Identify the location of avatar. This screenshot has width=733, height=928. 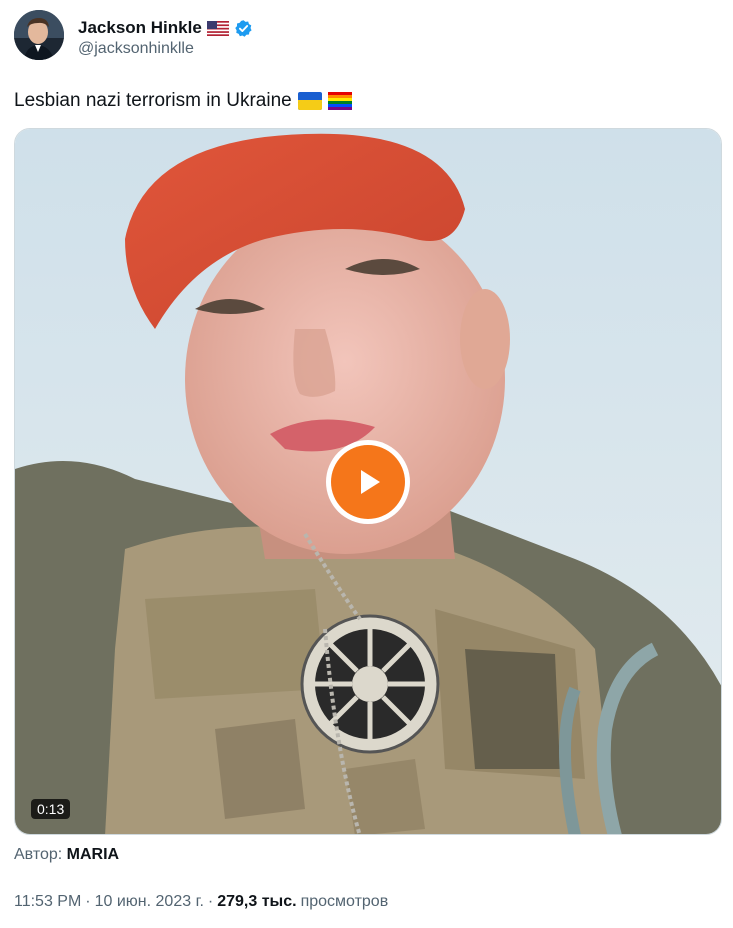
(39, 35).